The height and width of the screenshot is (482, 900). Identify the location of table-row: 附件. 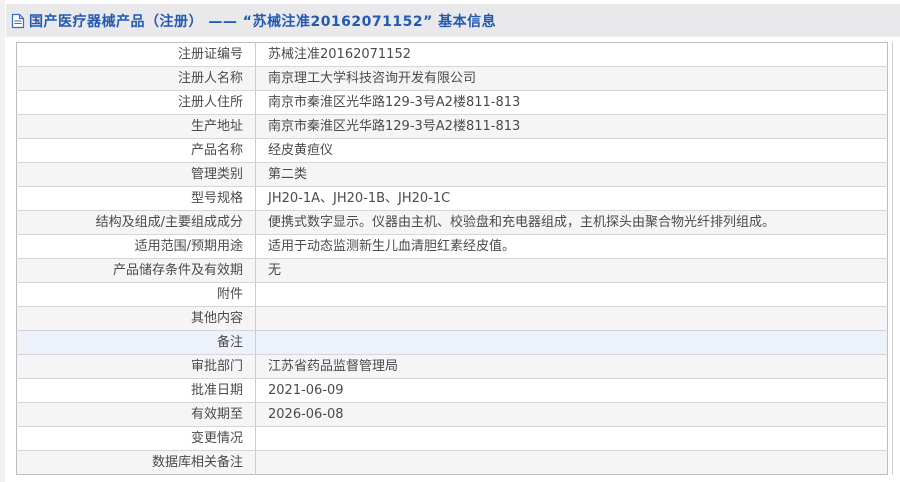
(452, 294).